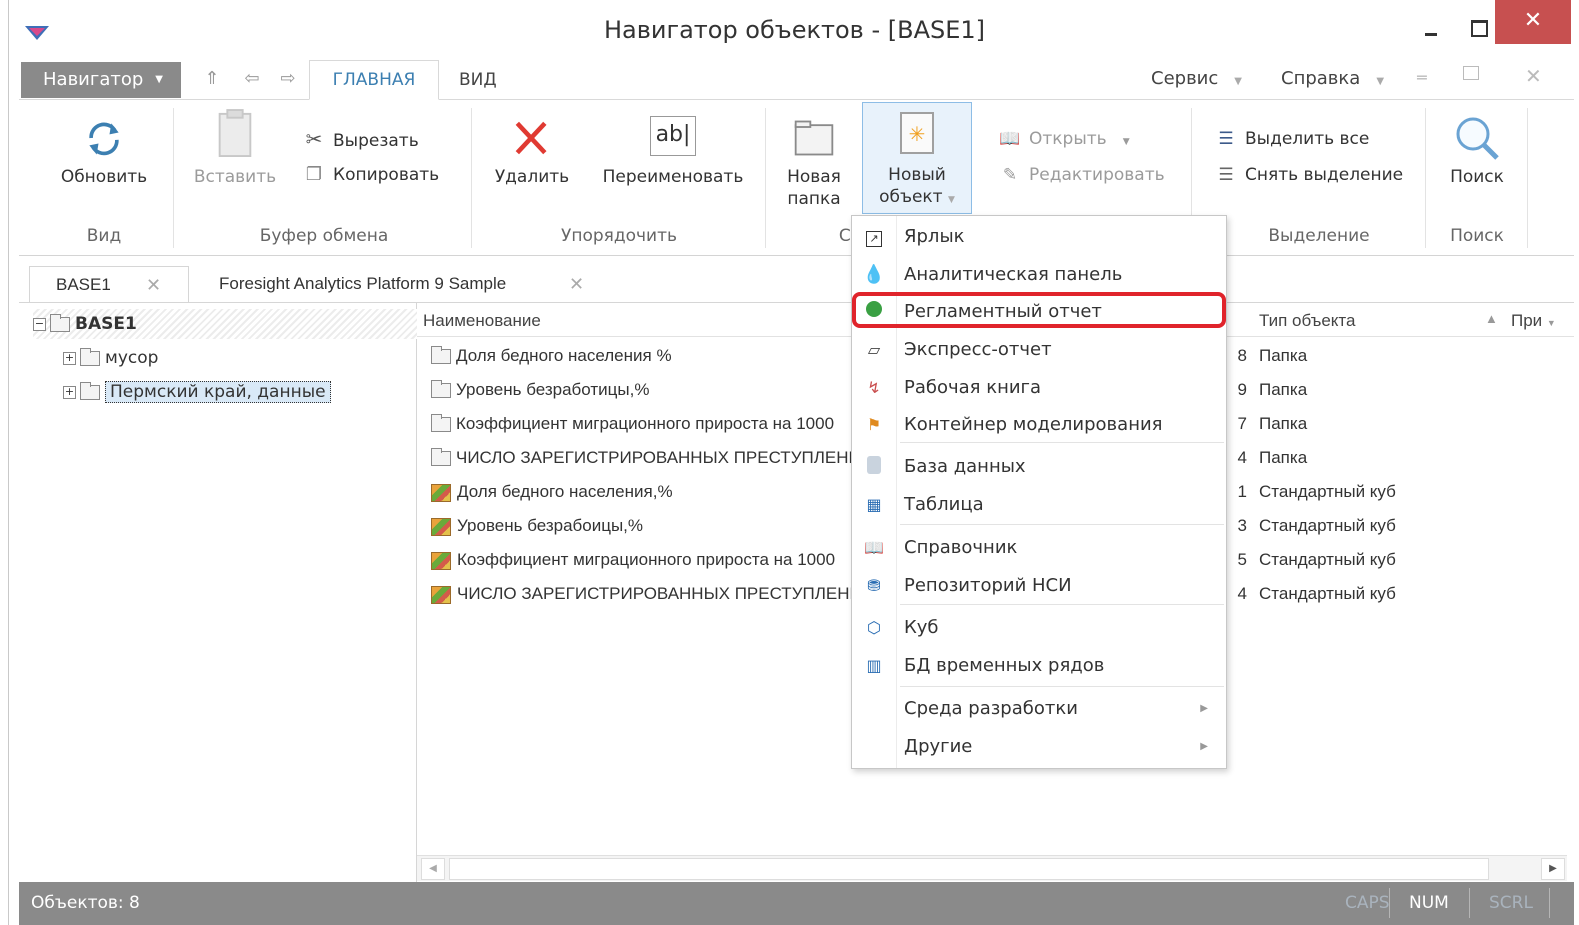  What do you see at coordinates (794, 30) in the screenshot?
I see `title-bar: Навигатор объектов - [BASE1] ✕` at bounding box center [794, 30].